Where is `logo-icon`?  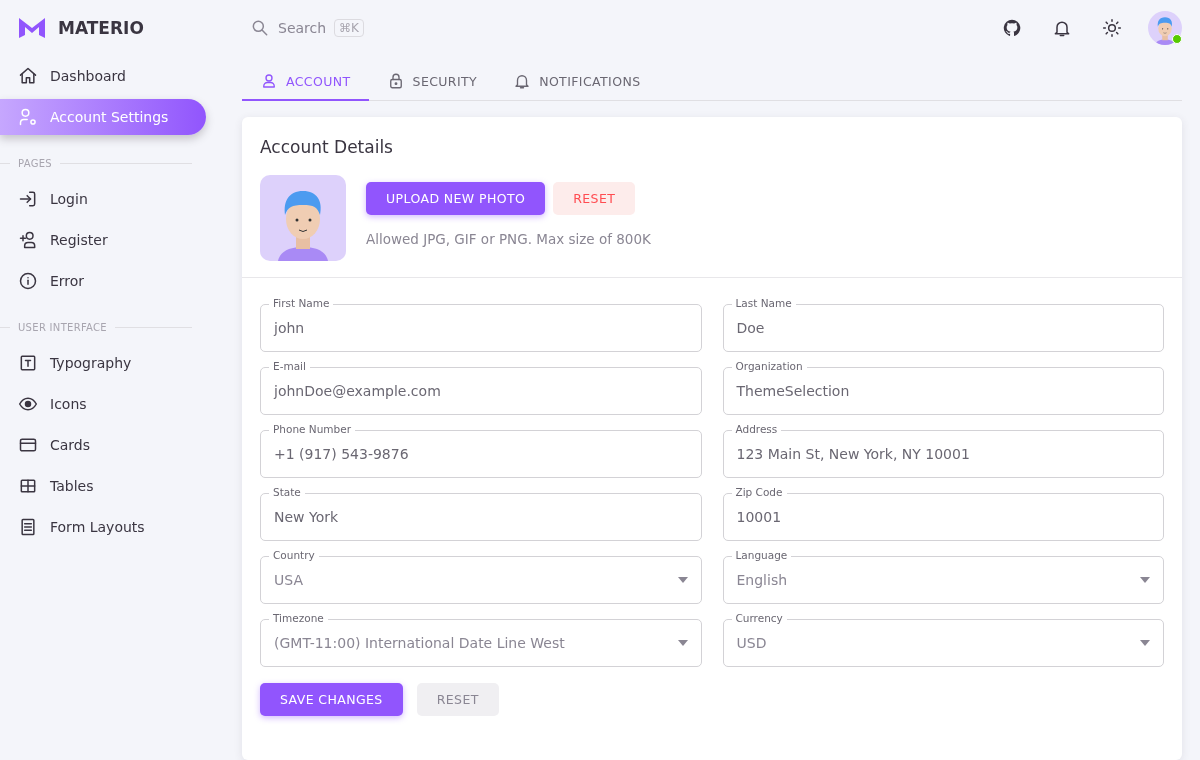
logo-icon is located at coordinates (32, 28).